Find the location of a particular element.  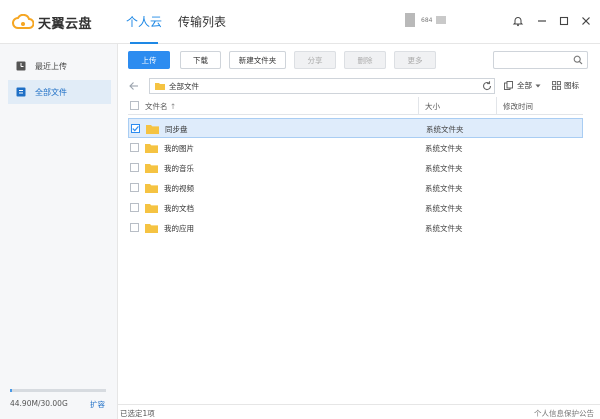

user-info: 684 is located at coordinates (426, 20).